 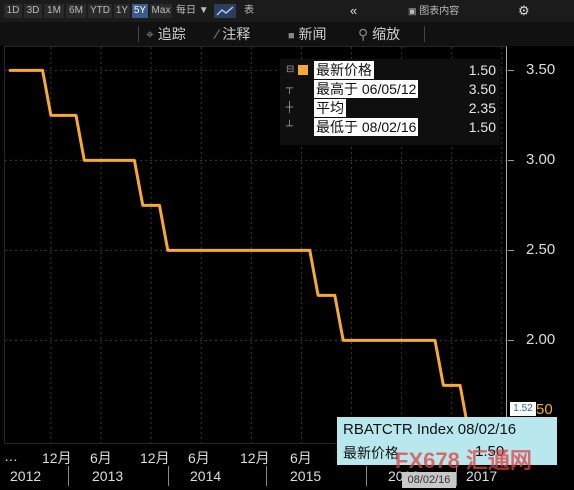 I want to click on legend-row-low: ┴ 最低于 08/02/16 1.50, so click(x=390, y=127).